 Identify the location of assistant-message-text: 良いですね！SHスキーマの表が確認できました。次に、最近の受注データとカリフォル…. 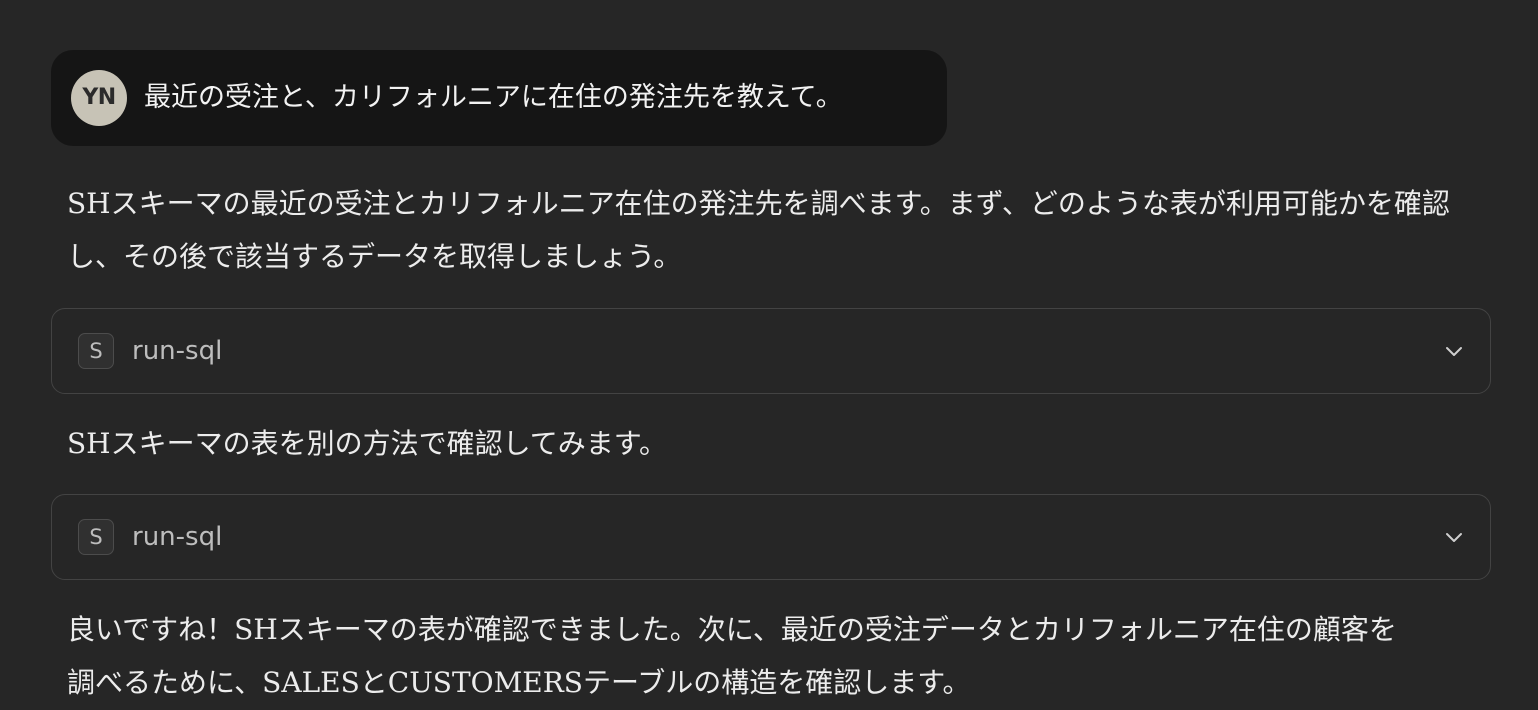
(732, 656).